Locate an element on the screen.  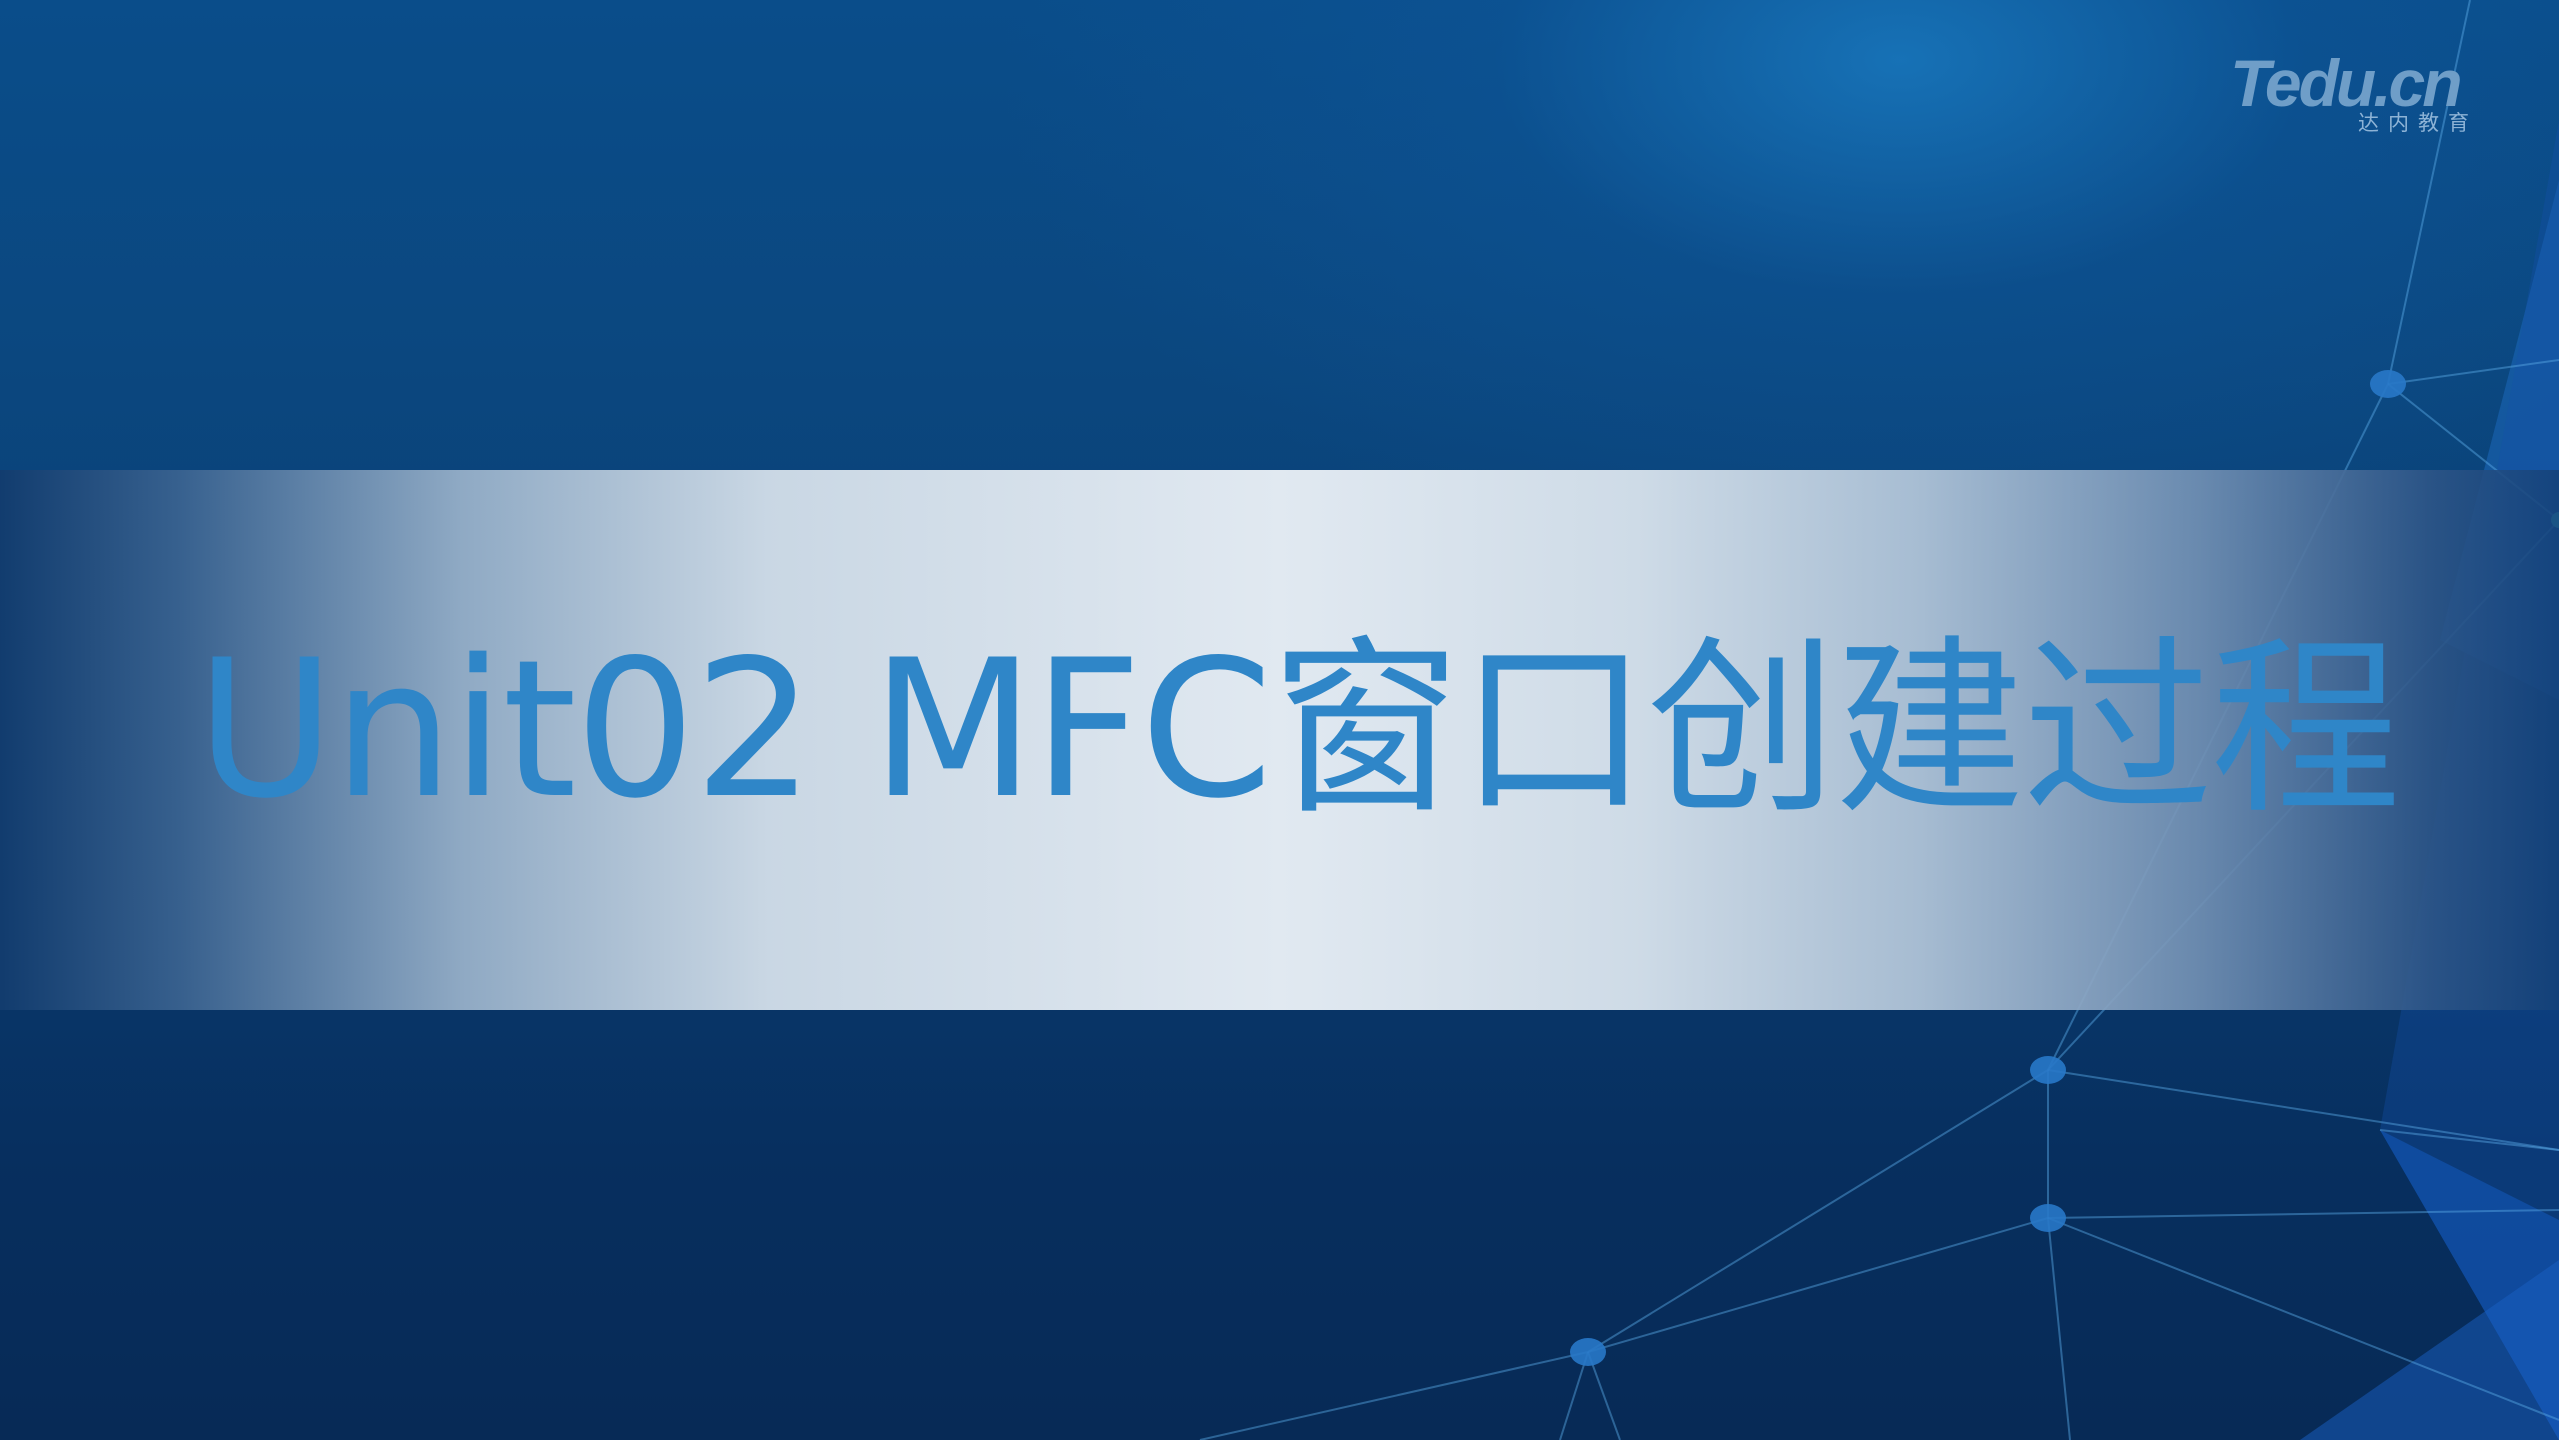
logo-text: Tedu.cn is located at coordinates (2346, 83).